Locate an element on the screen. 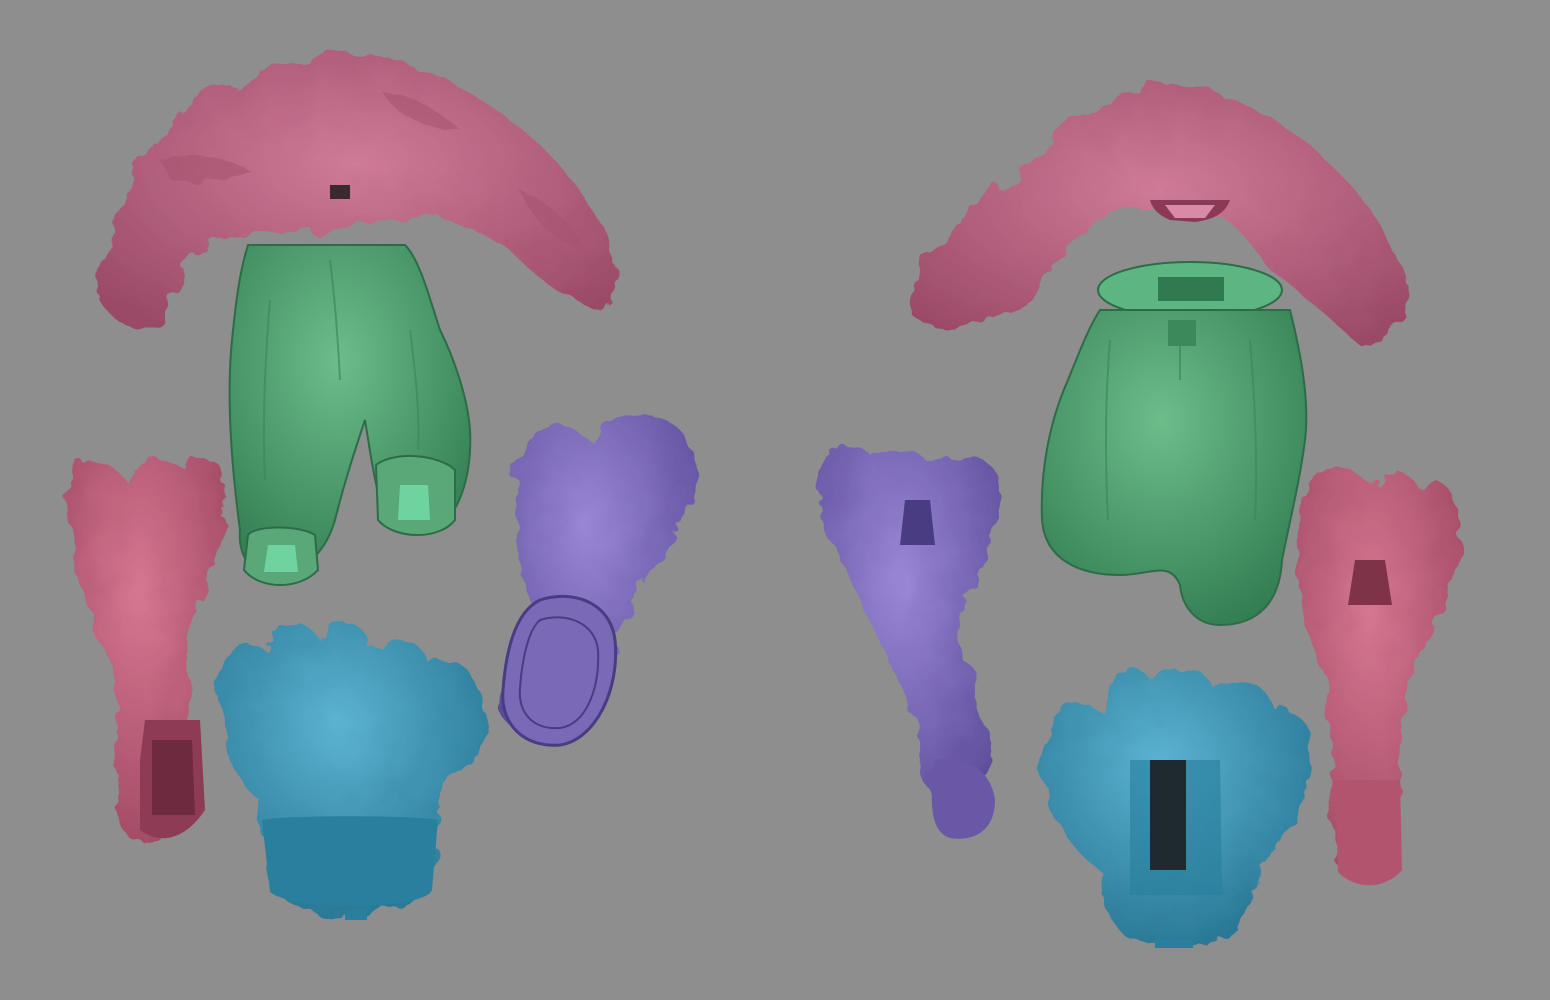  blue-flame-base-front is located at coordinates (1175, 806).